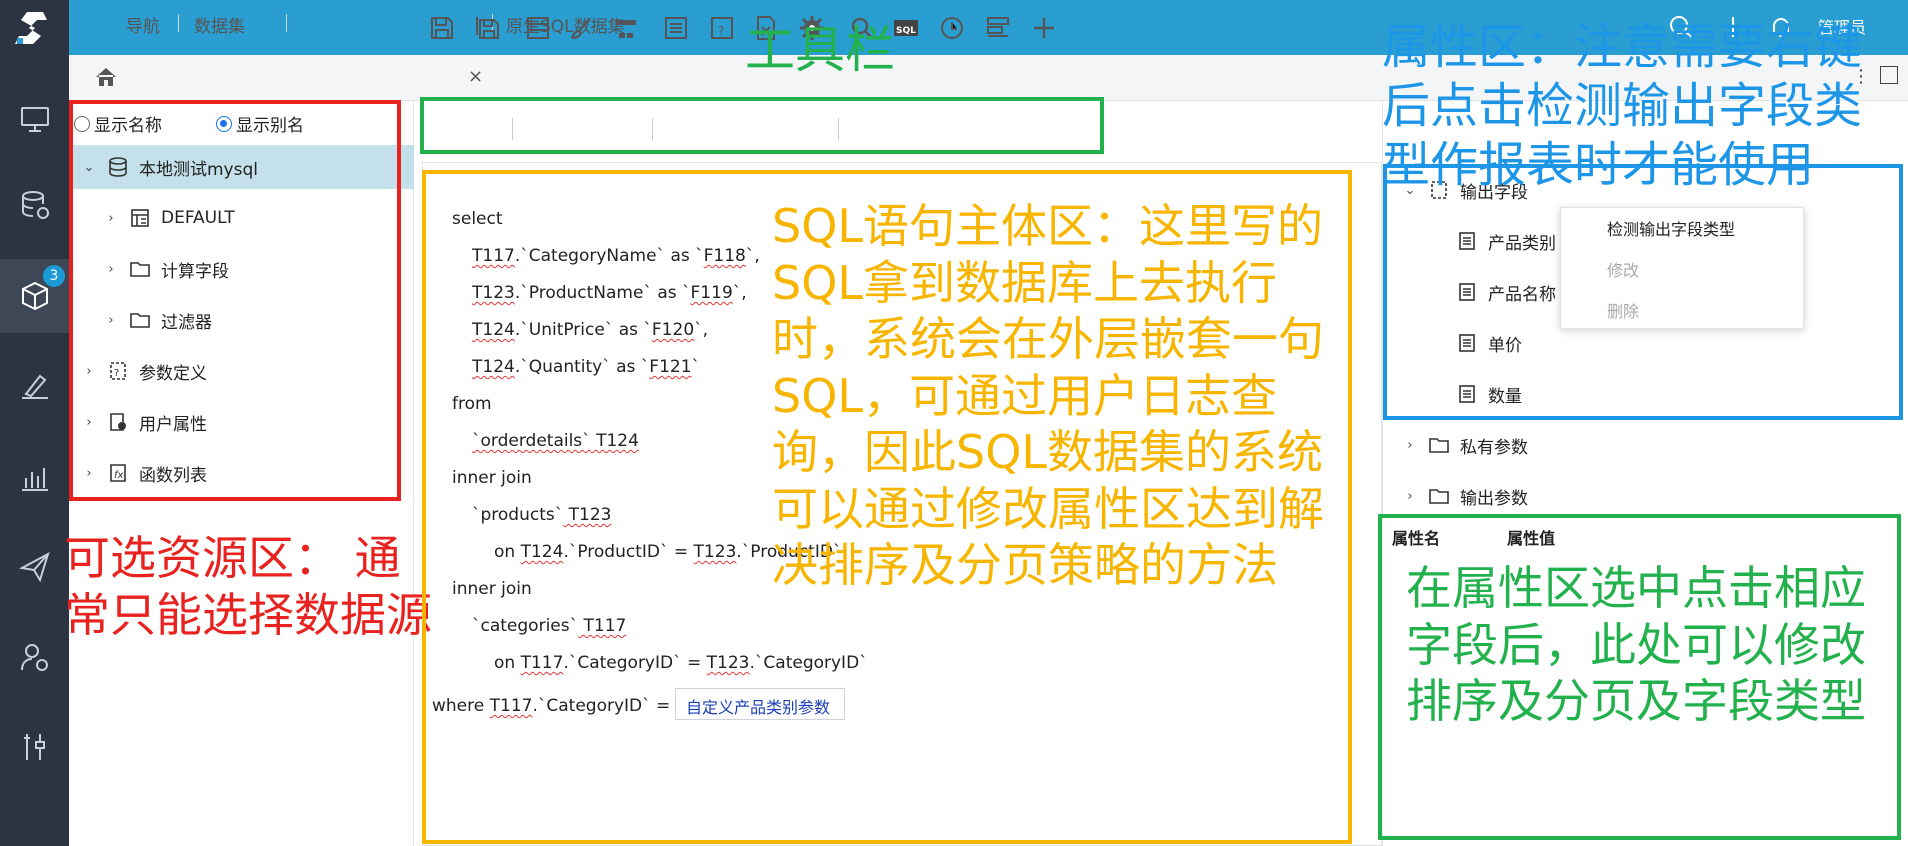  Describe the element at coordinates (1044, 28) in the screenshot. I see `add-icon` at that location.